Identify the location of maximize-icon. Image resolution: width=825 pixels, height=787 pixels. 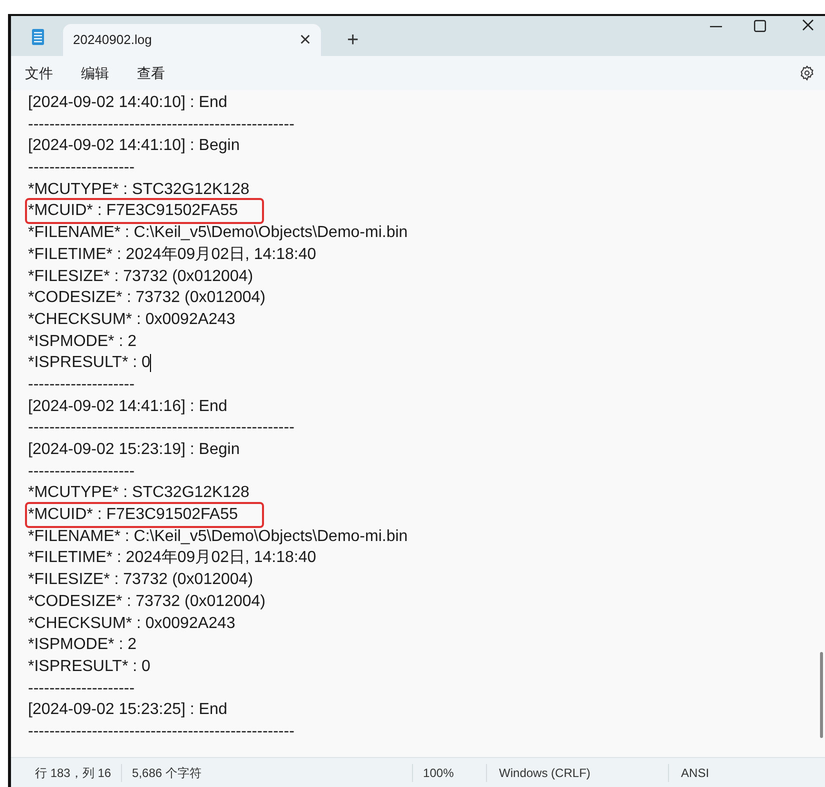
(760, 26).